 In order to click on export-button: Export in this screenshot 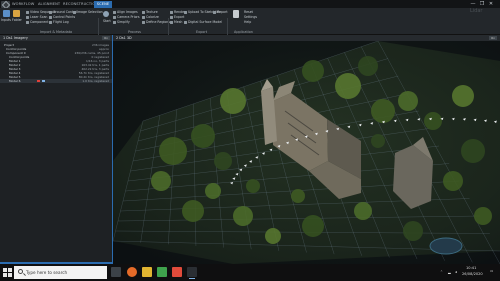, I will do `click(177, 17)`.